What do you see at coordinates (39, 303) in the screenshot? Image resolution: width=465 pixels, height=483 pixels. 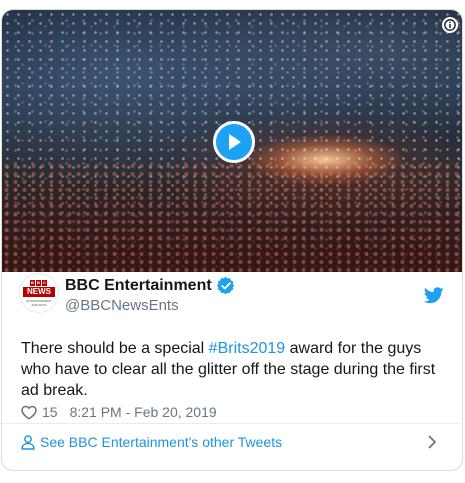 I see `avatar-subtitle: ENTERTAINMENT AND ARTS` at bounding box center [39, 303].